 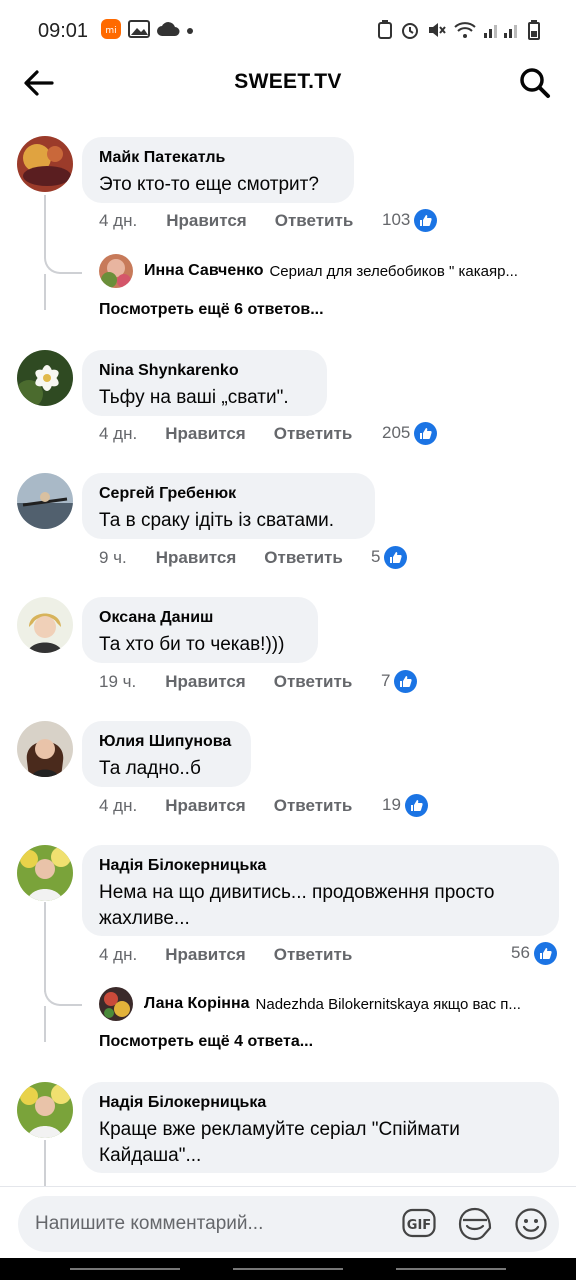 What do you see at coordinates (410, 32) in the screenshot?
I see `alarm-icon` at bounding box center [410, 32].